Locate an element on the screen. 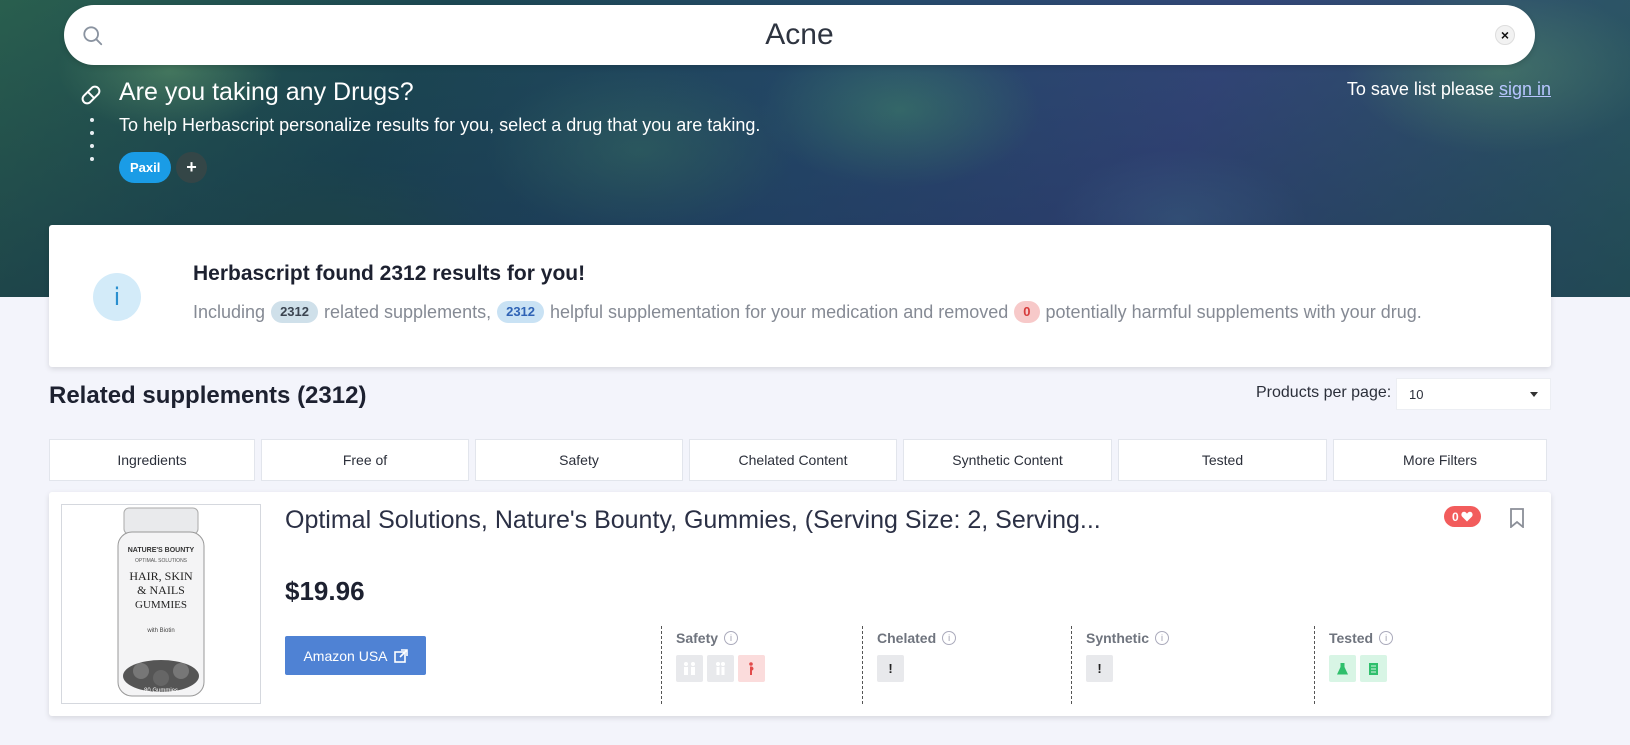 The width and height of the screenshot is (1630, 745). filter-more: More Filters is located at coordinates (1440, 460).